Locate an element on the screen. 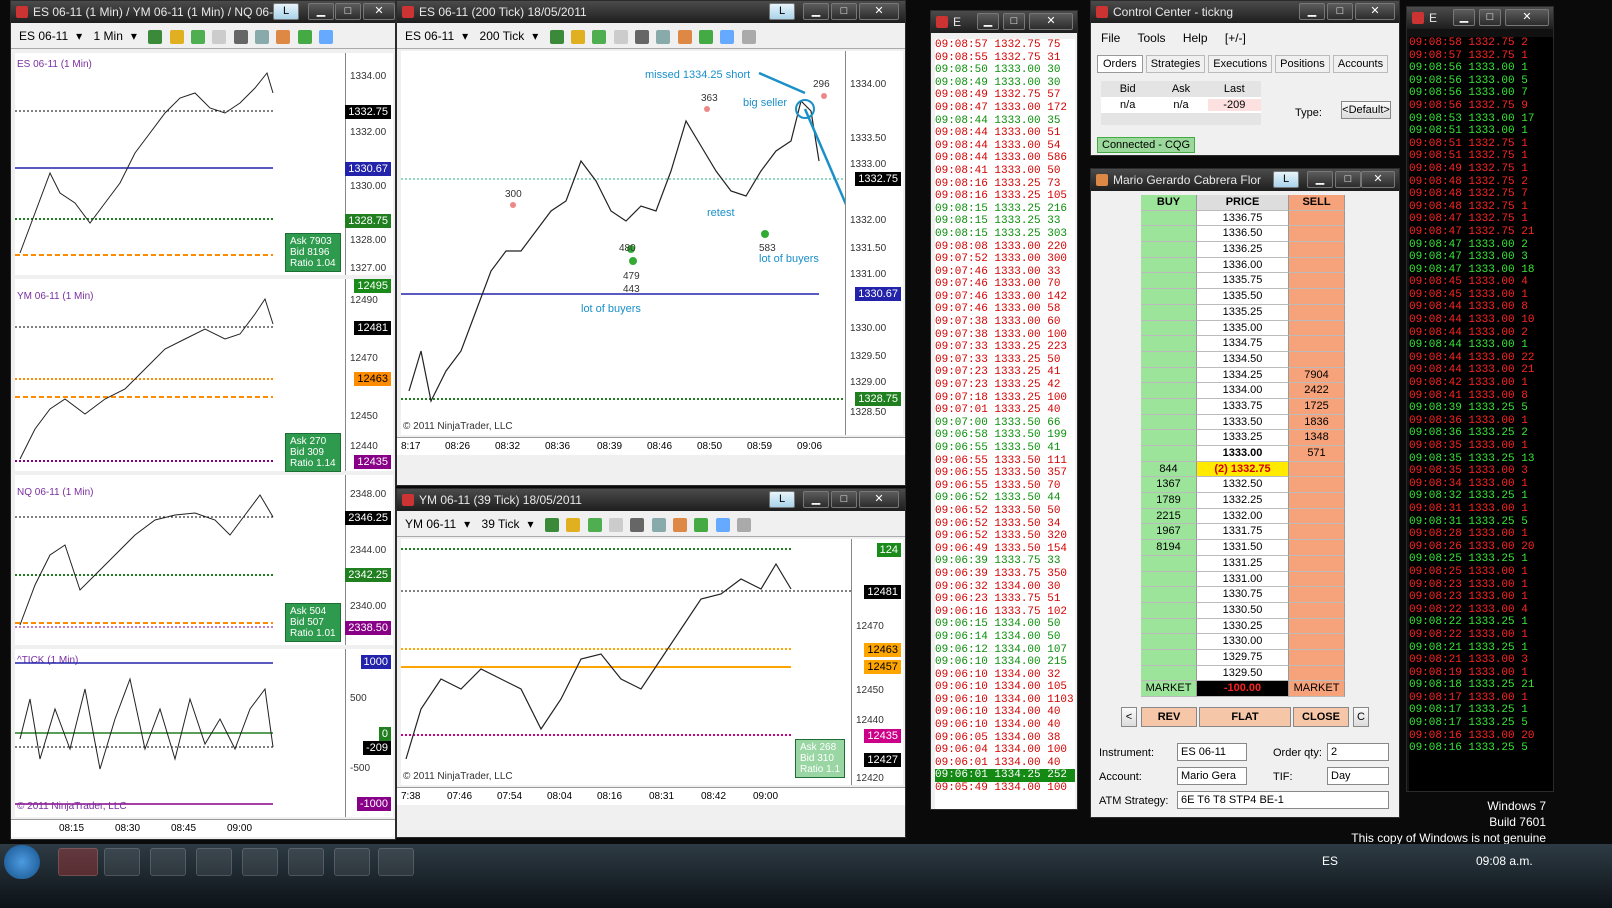 This screenshot has width=1612, height=908. menu-help: Help is located at coordinates (1195, 38).